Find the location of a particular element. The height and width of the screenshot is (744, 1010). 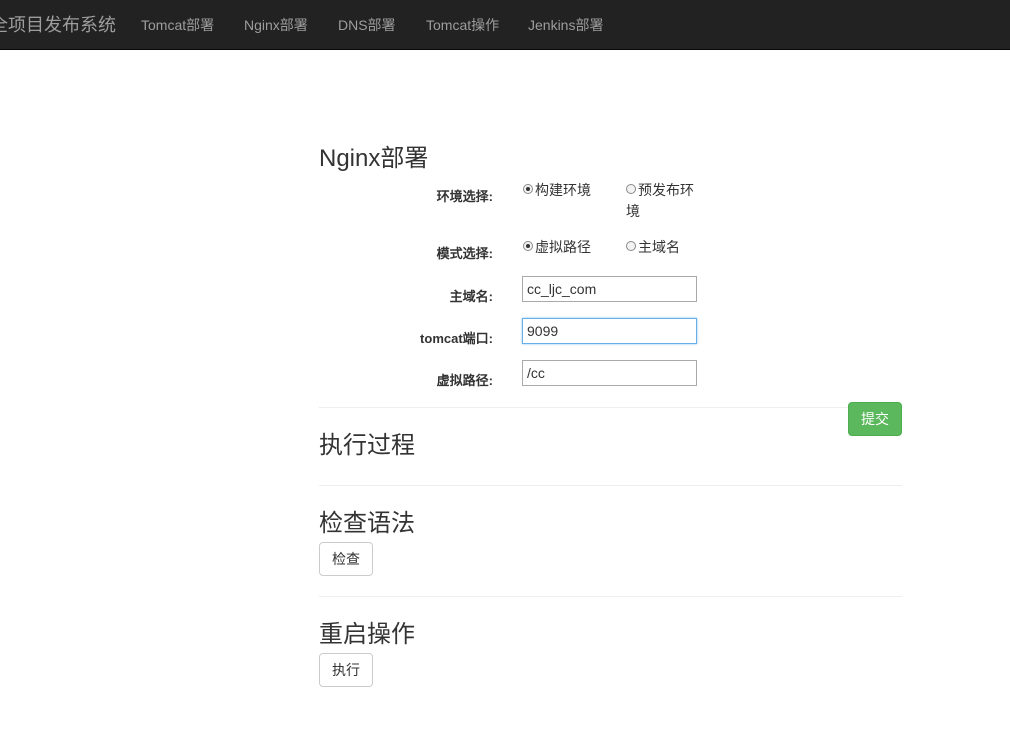

env-label: 环境选择: is located at coordinates (464, 196).